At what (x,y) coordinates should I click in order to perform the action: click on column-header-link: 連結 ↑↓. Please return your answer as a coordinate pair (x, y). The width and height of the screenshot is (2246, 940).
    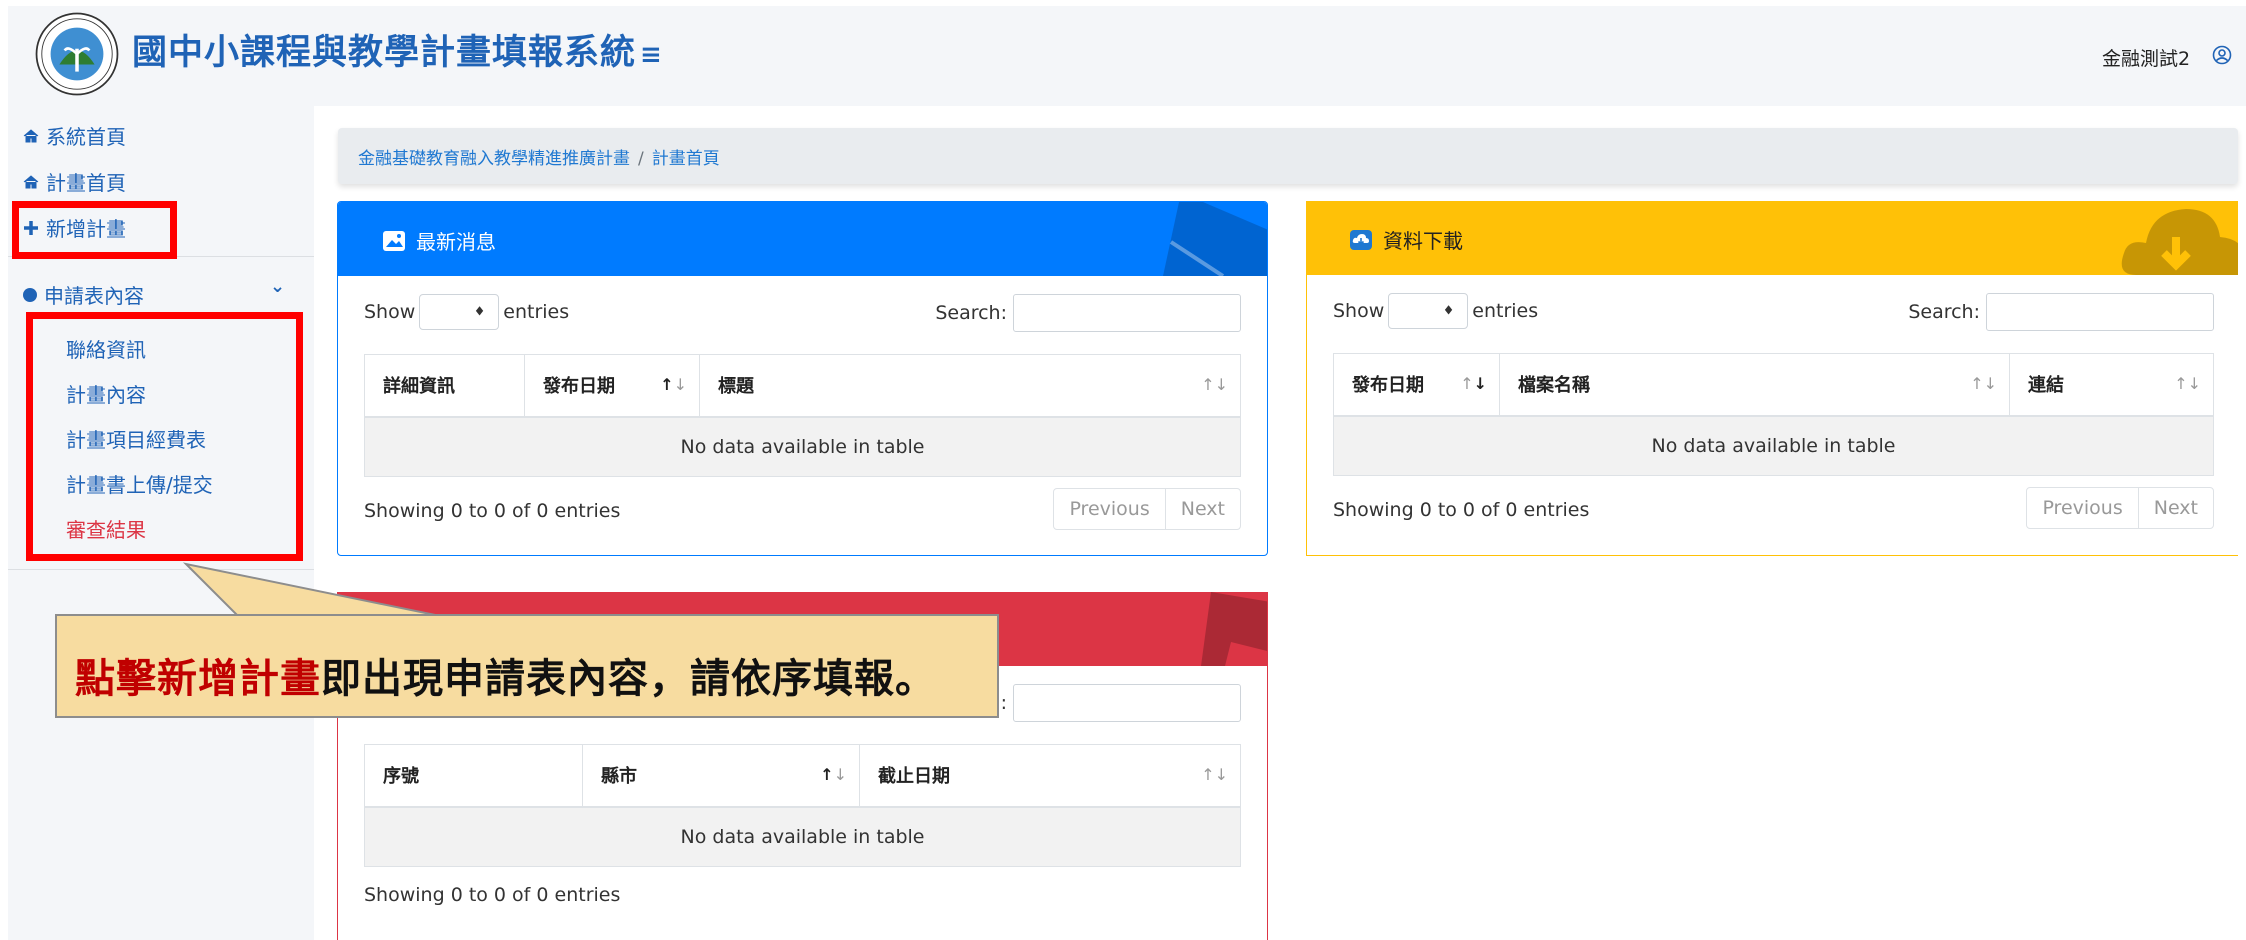
    Looking at the image, I should click on (2111, 385).